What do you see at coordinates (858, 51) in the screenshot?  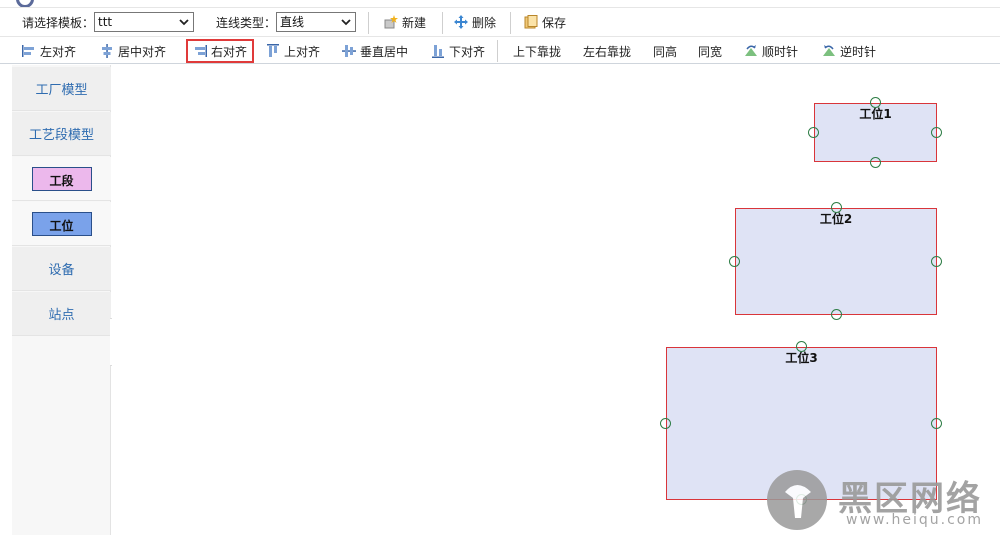 I see `rotate-counterclockwise-label: 逆时针` at bounding box center [858, 51].